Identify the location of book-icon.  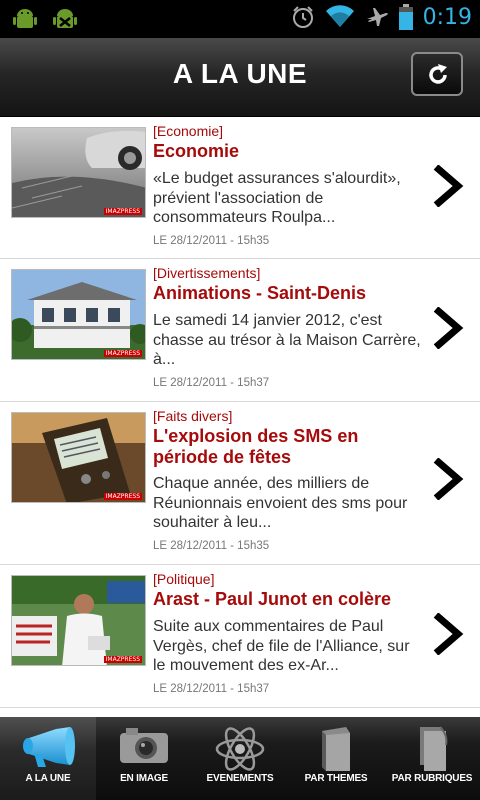
(336, 749).